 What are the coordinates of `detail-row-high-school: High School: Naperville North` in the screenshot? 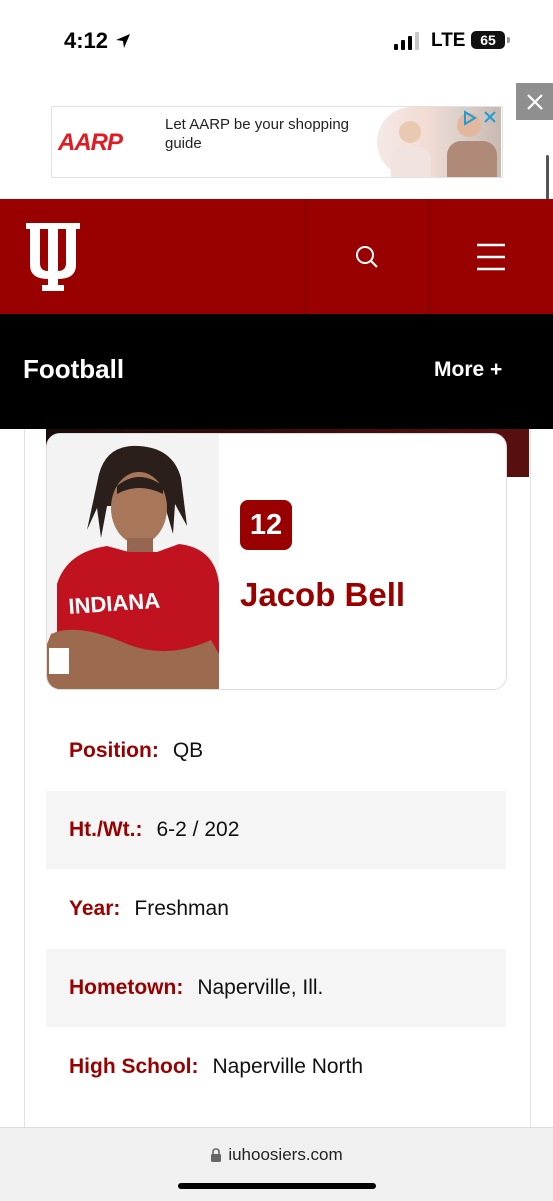 It's located at (276, 1067).